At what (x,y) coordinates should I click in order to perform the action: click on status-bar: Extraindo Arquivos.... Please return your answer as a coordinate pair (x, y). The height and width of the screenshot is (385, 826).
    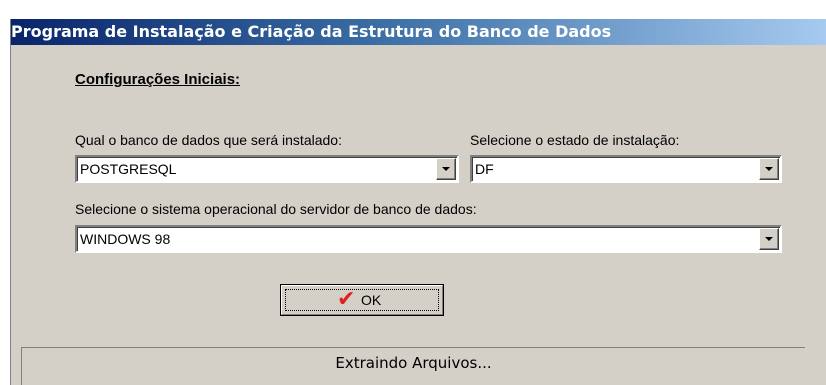
    Looking at the image, I should click on (413, 366).